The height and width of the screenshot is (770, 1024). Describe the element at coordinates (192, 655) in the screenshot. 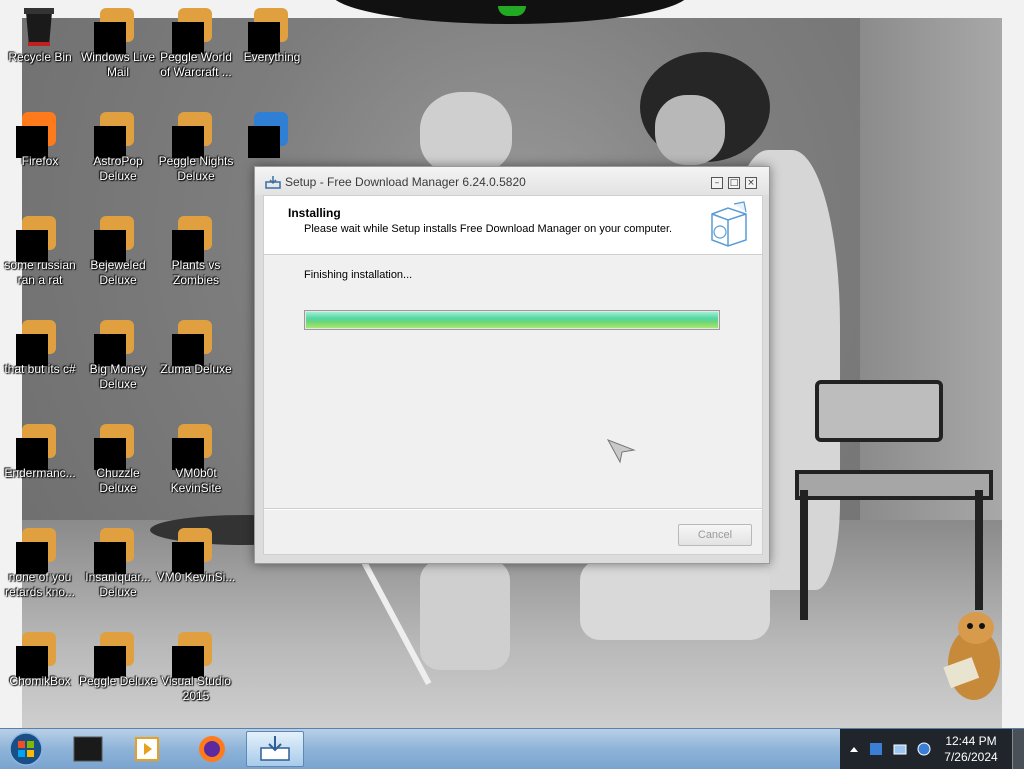

I see `visual-studio-icon` at that location.